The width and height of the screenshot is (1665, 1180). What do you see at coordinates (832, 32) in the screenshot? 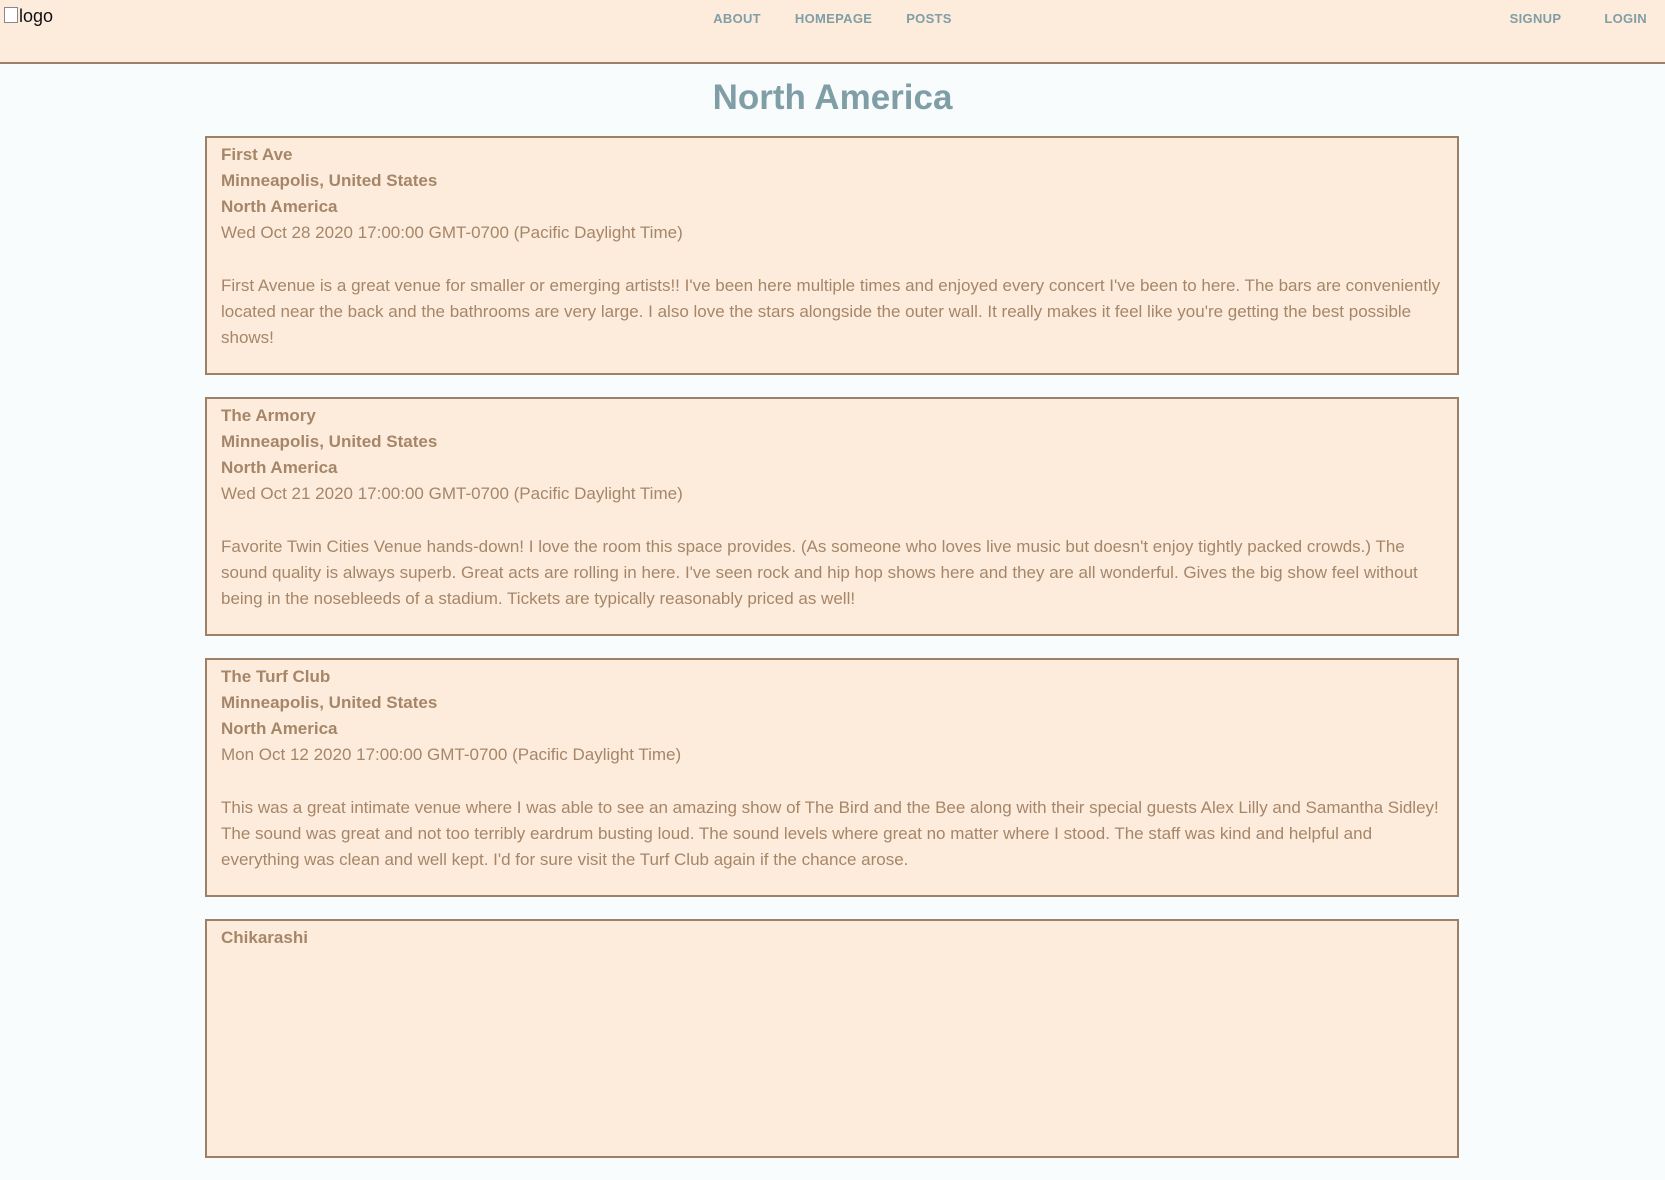
I see `top-navbar: logo ABOUT HOMEPAGE POSTS SIGNUP LOGIN` at bounding box center [832, 32].